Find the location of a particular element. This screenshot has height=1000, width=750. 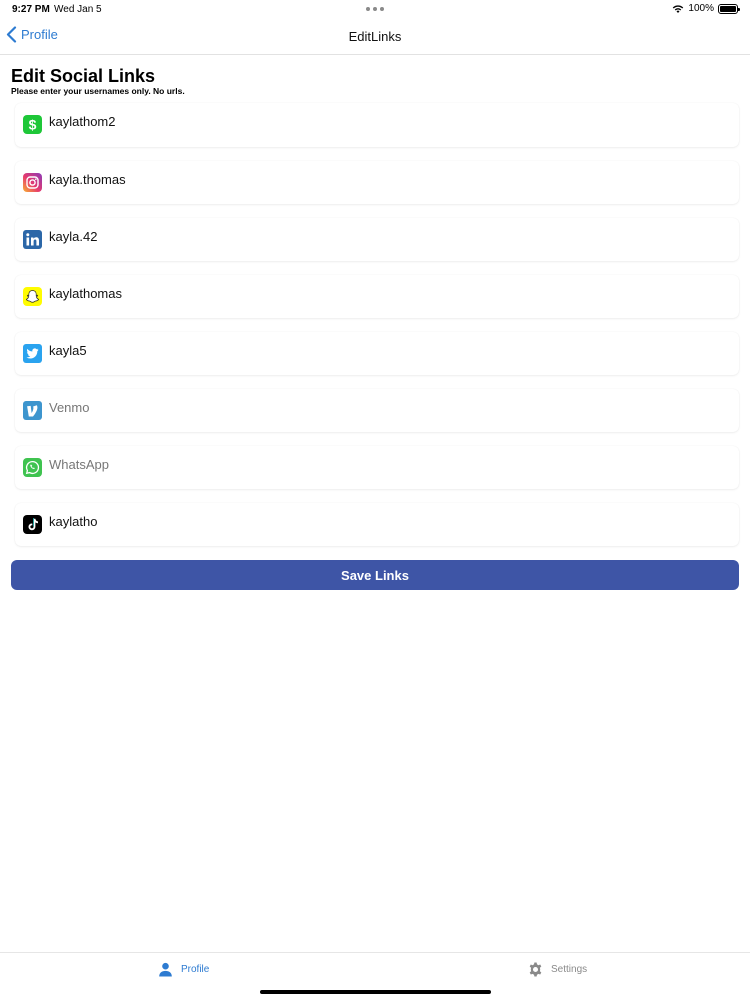

link-row-linkedin is located at coordinates (377, 239).